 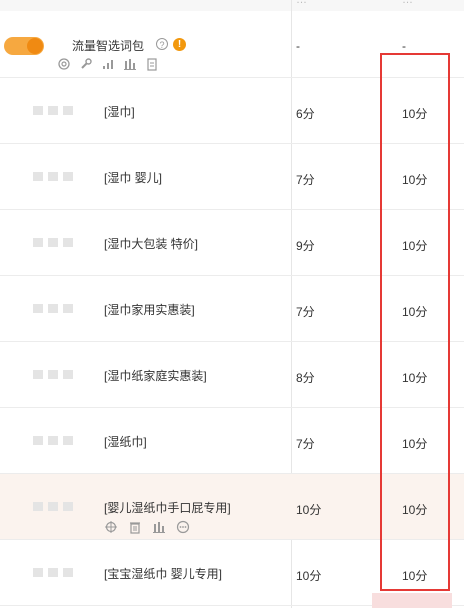 I want to click on package-col-a: -, so click(x=298, y=46).